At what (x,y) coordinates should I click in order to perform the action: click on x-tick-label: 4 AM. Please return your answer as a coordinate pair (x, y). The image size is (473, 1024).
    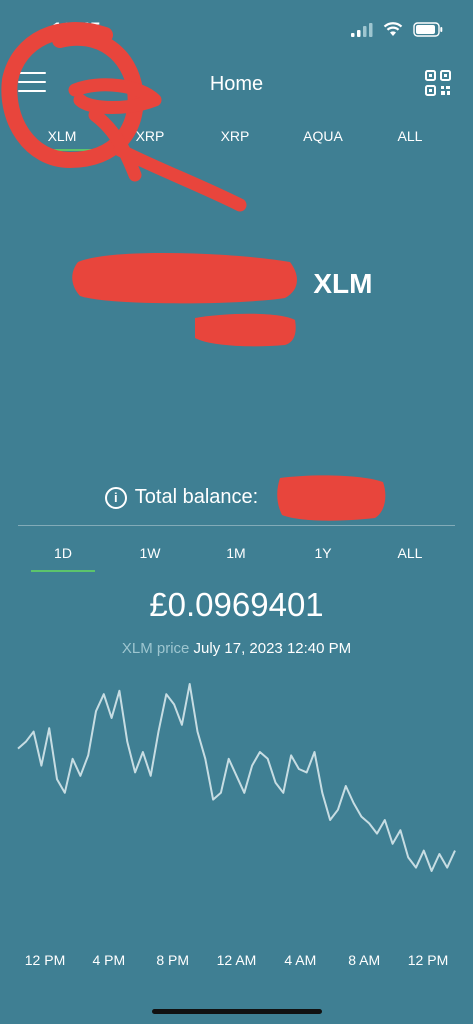
    Looking at the image, I should click on (300, 960).